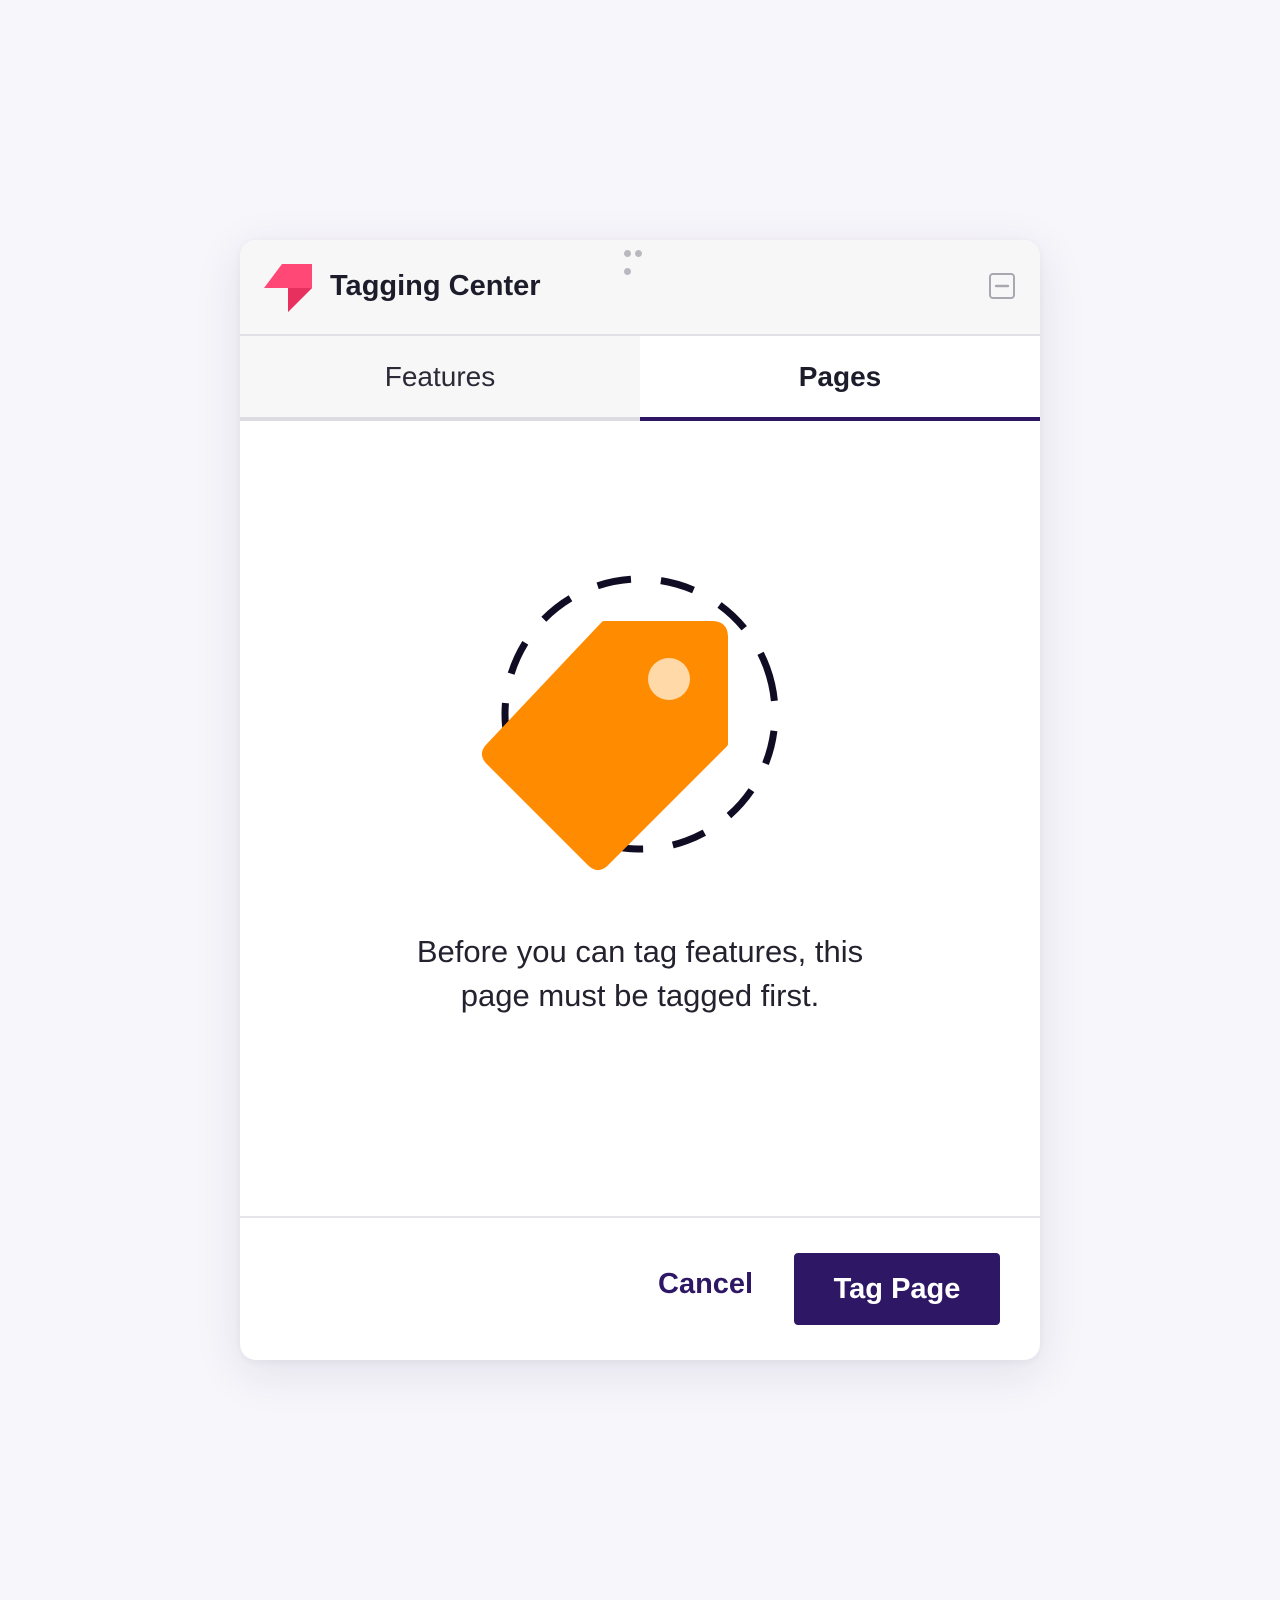 The width and height of the screenshot is (1280, 1600). What do you see at coordinates (440, 378) in the screenshot?
I see `tab-features: Features` at bounding box center [440, 378].